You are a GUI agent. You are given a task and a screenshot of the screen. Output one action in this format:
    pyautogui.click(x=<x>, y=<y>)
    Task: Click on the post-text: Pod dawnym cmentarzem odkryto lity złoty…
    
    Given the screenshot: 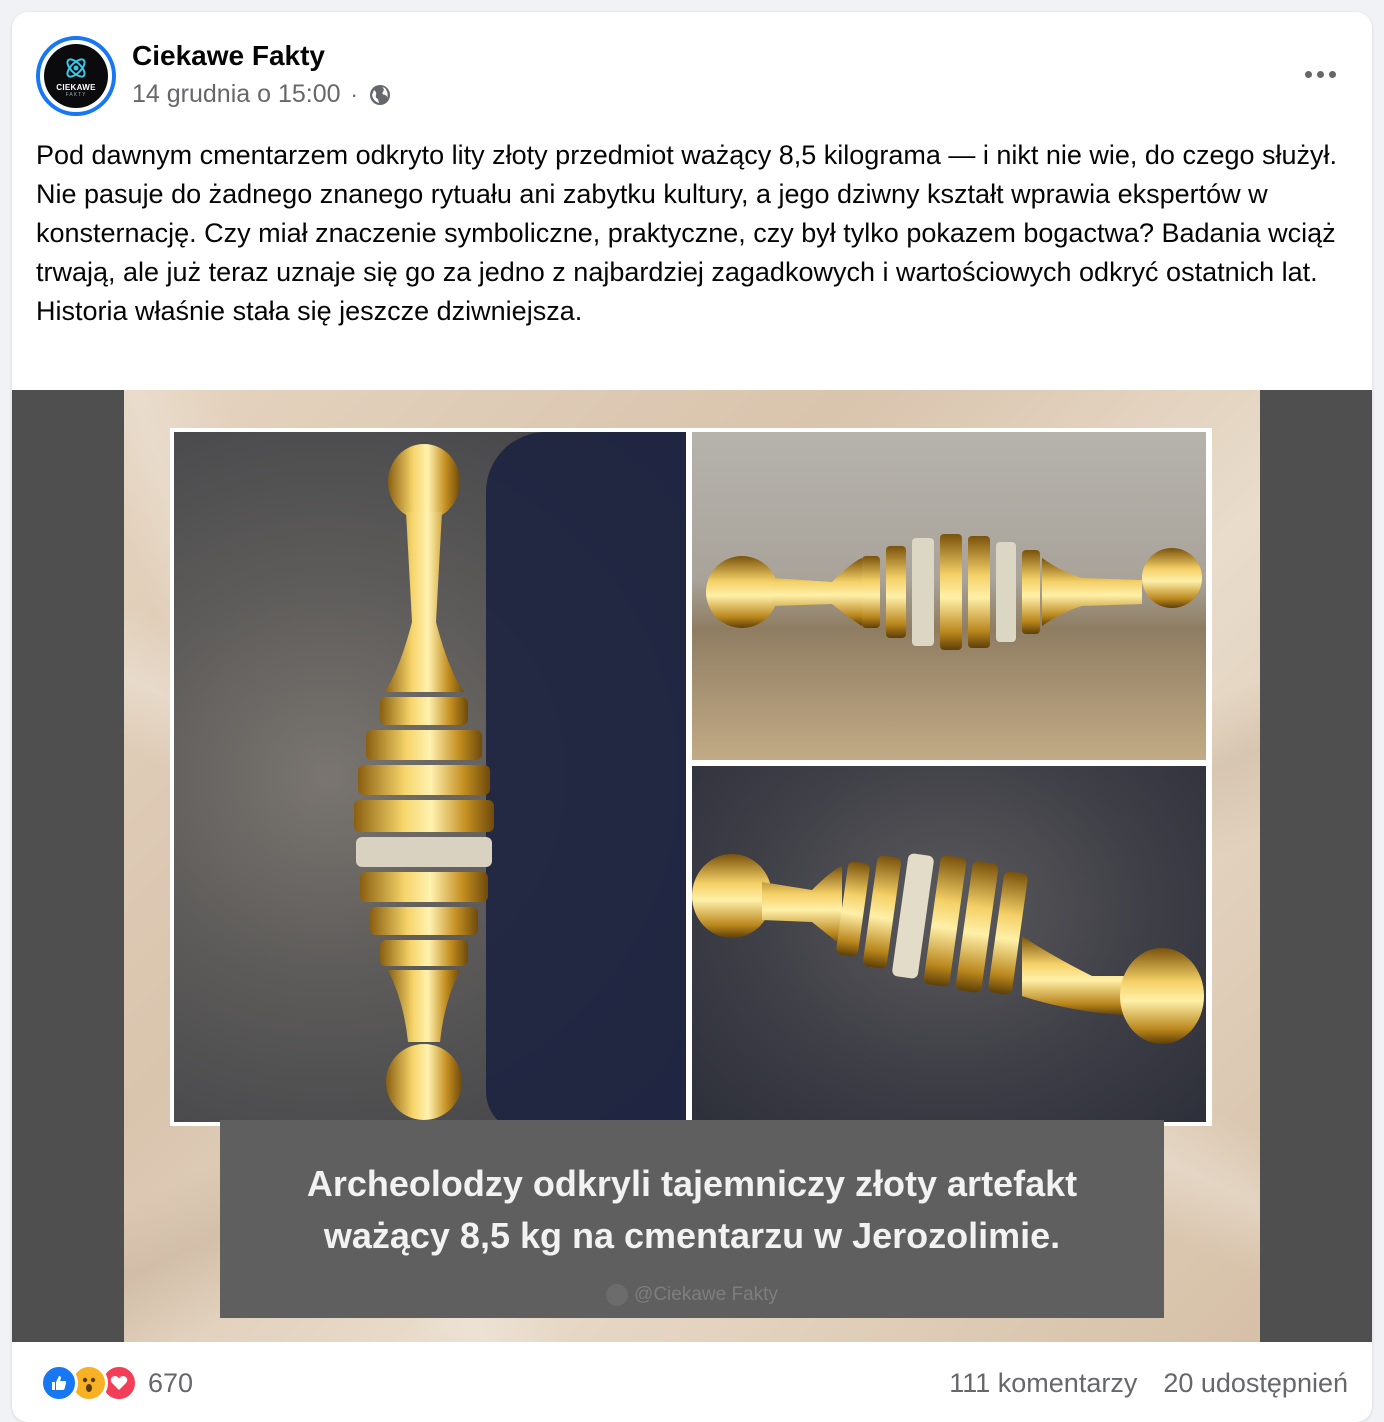 What is the action you would take?
    pyautogui.click(x=687, y=233)
    